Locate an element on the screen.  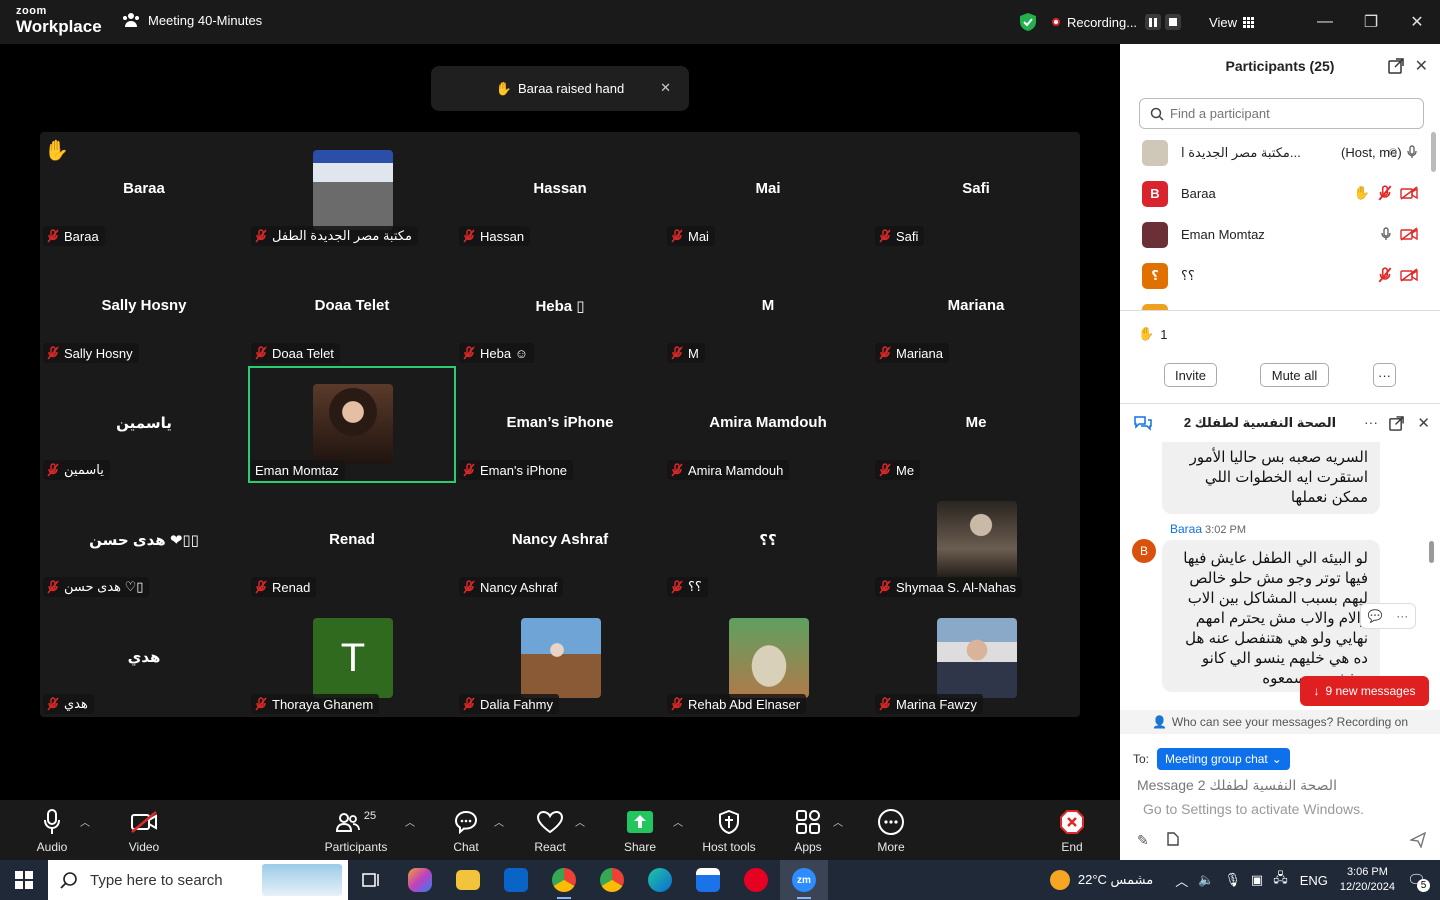
video-tile: Hassan Hassan is located at coordinates (560, 190).